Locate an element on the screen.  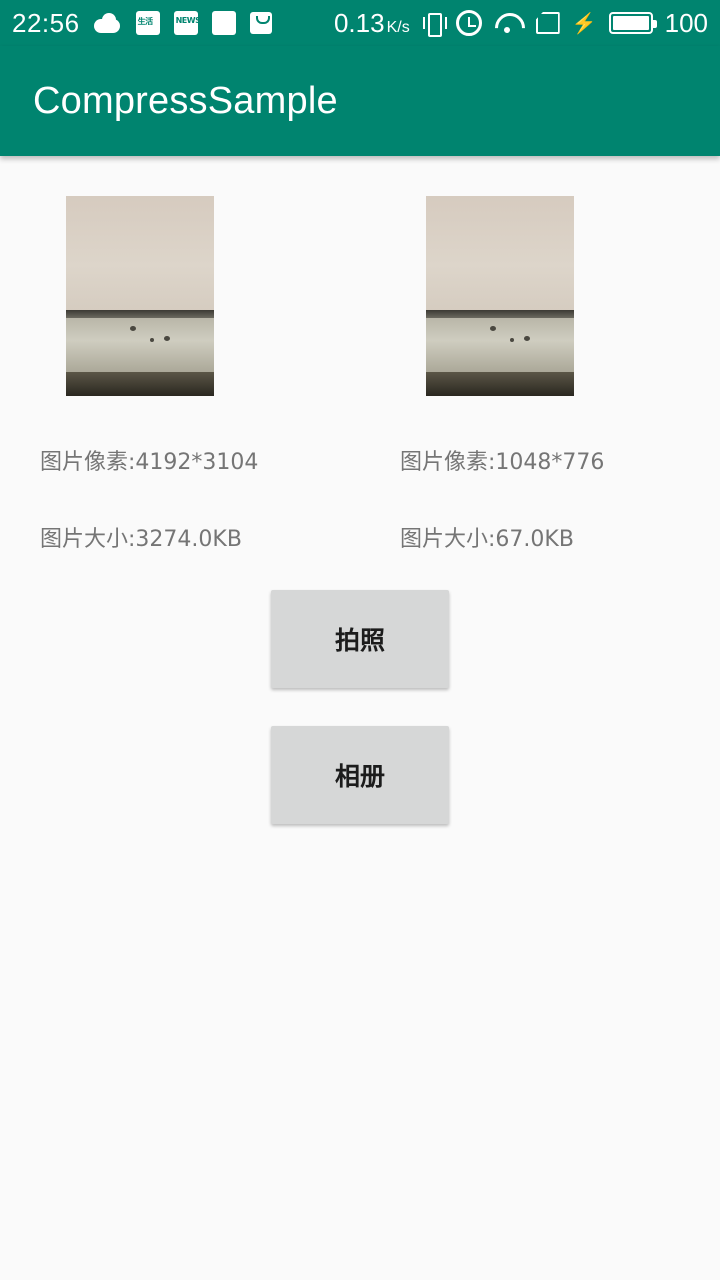
compressed-image is located at coordinates (500, 296).